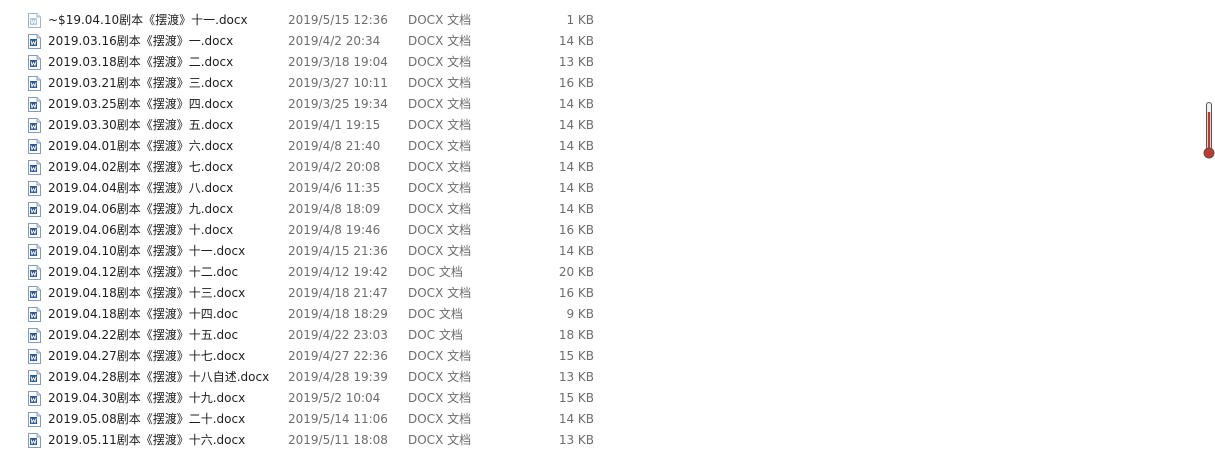 Image resolution: width=1215 pixels, height=458 pixels. What do you see at coordinates (141, 62) in the screenshot?
I see `file-name: 2019.03.18剧本《摆渡》二.docx` at bounding box center [141, 62].